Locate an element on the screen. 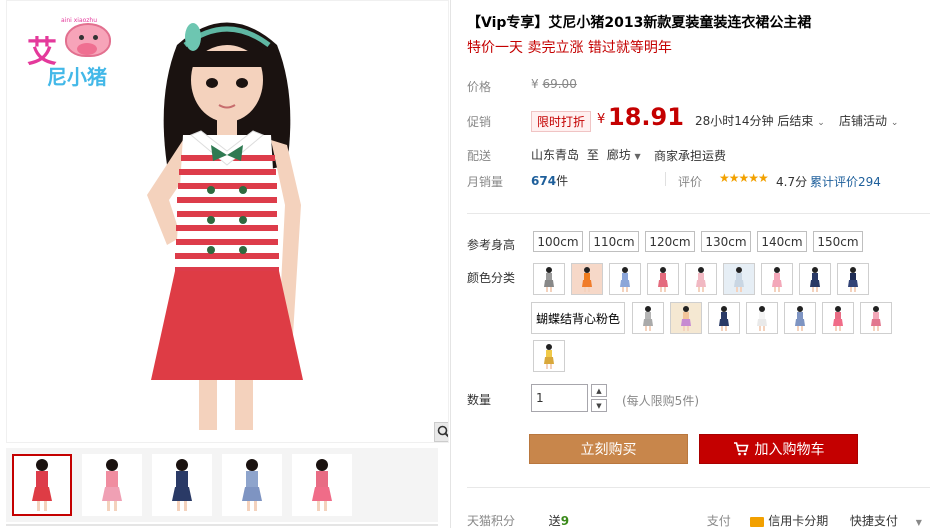 The width and height of the screenshot is (930, 528). thumbnail-strip is located at coordinates (222, 485).